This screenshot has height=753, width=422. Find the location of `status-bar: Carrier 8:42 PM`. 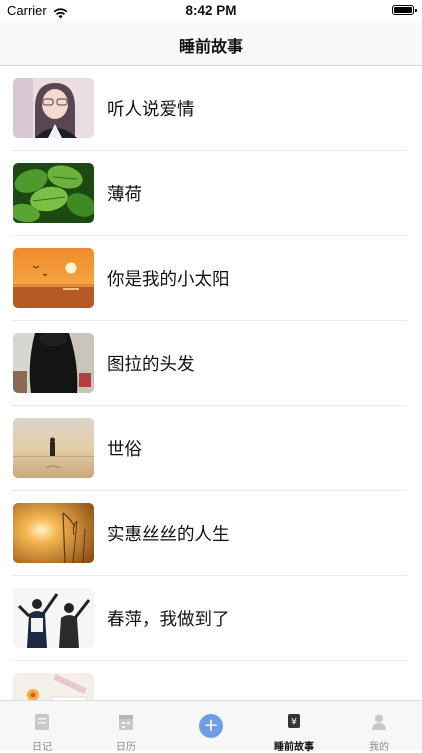

status-bar: Carrier 8:42 PM is located at coordinates (211, 11).